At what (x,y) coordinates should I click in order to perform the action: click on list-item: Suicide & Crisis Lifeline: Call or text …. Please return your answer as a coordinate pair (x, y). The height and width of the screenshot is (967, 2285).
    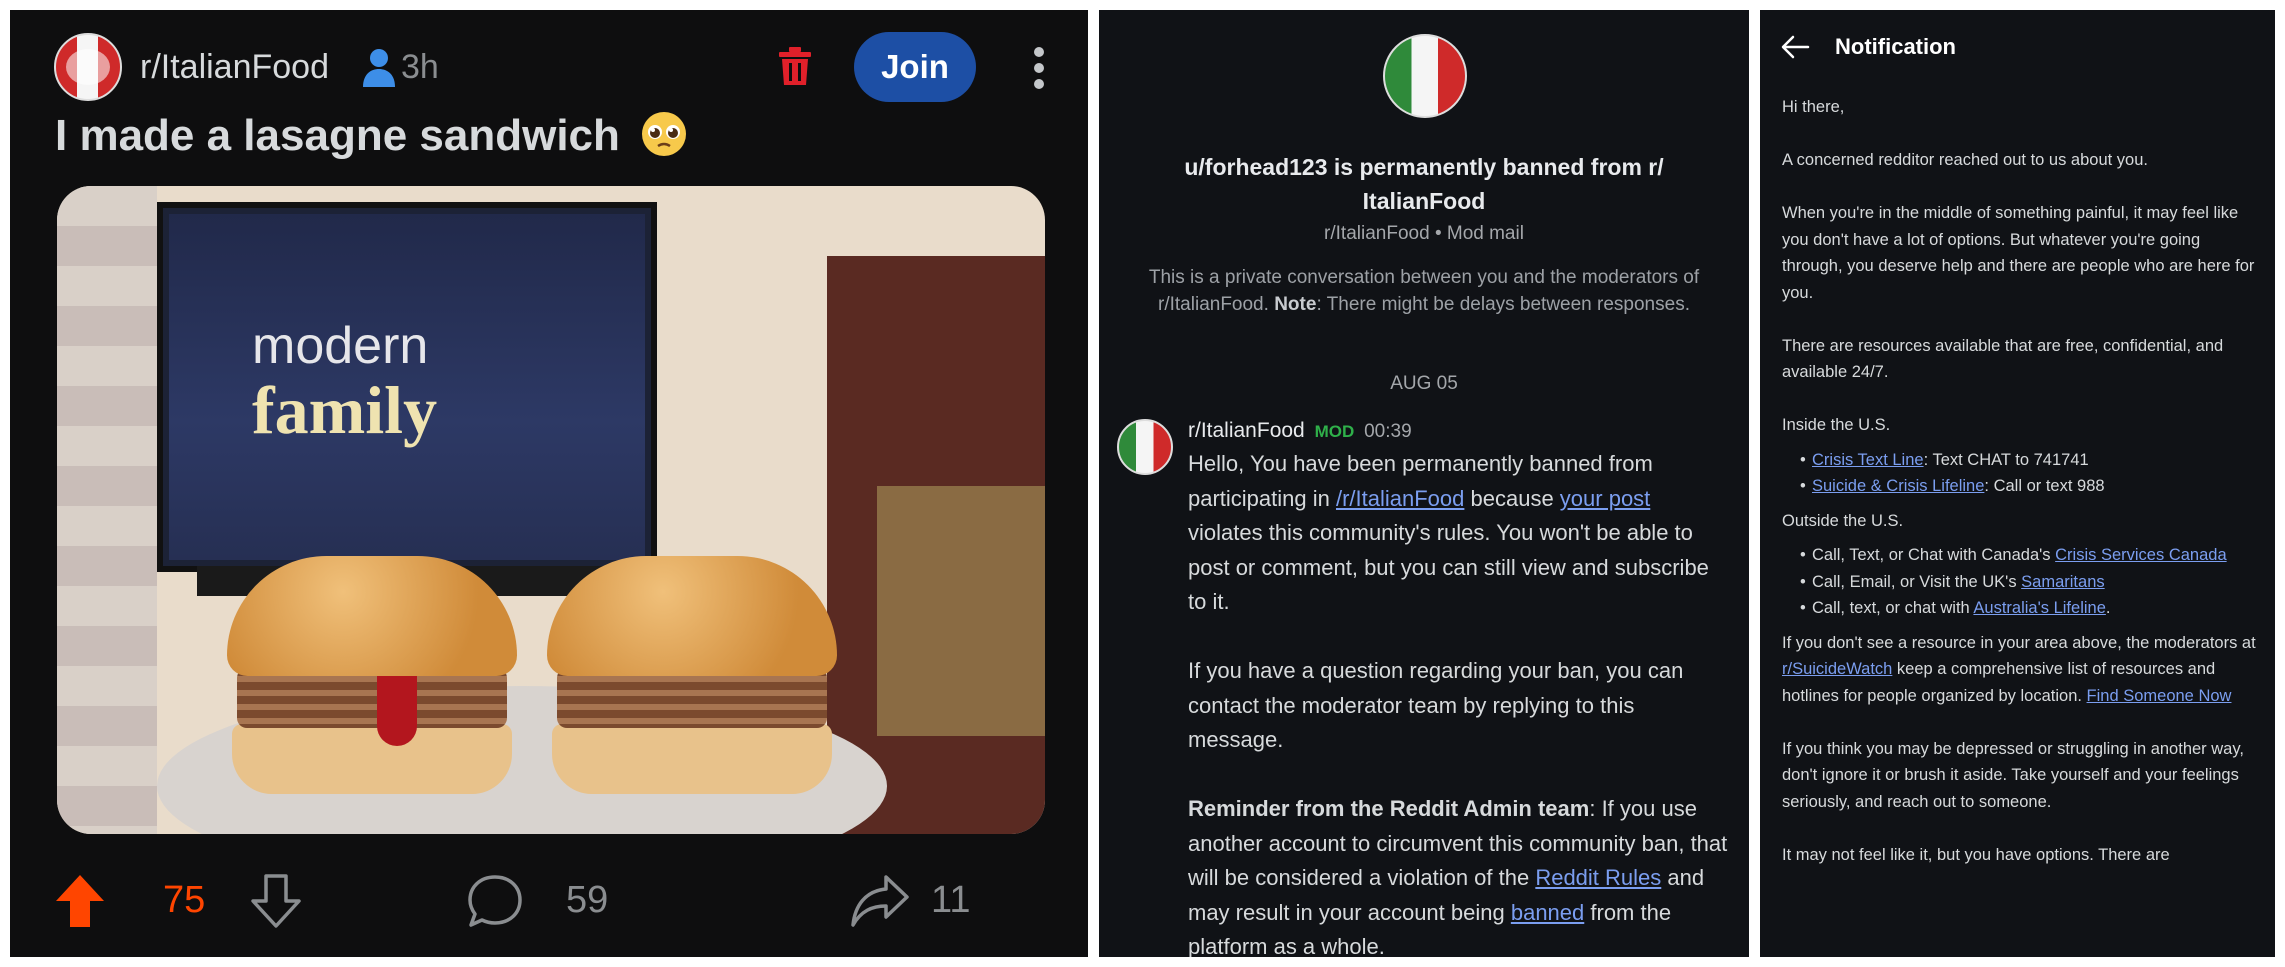
    Looking at the image, I should click on (2022, 486).